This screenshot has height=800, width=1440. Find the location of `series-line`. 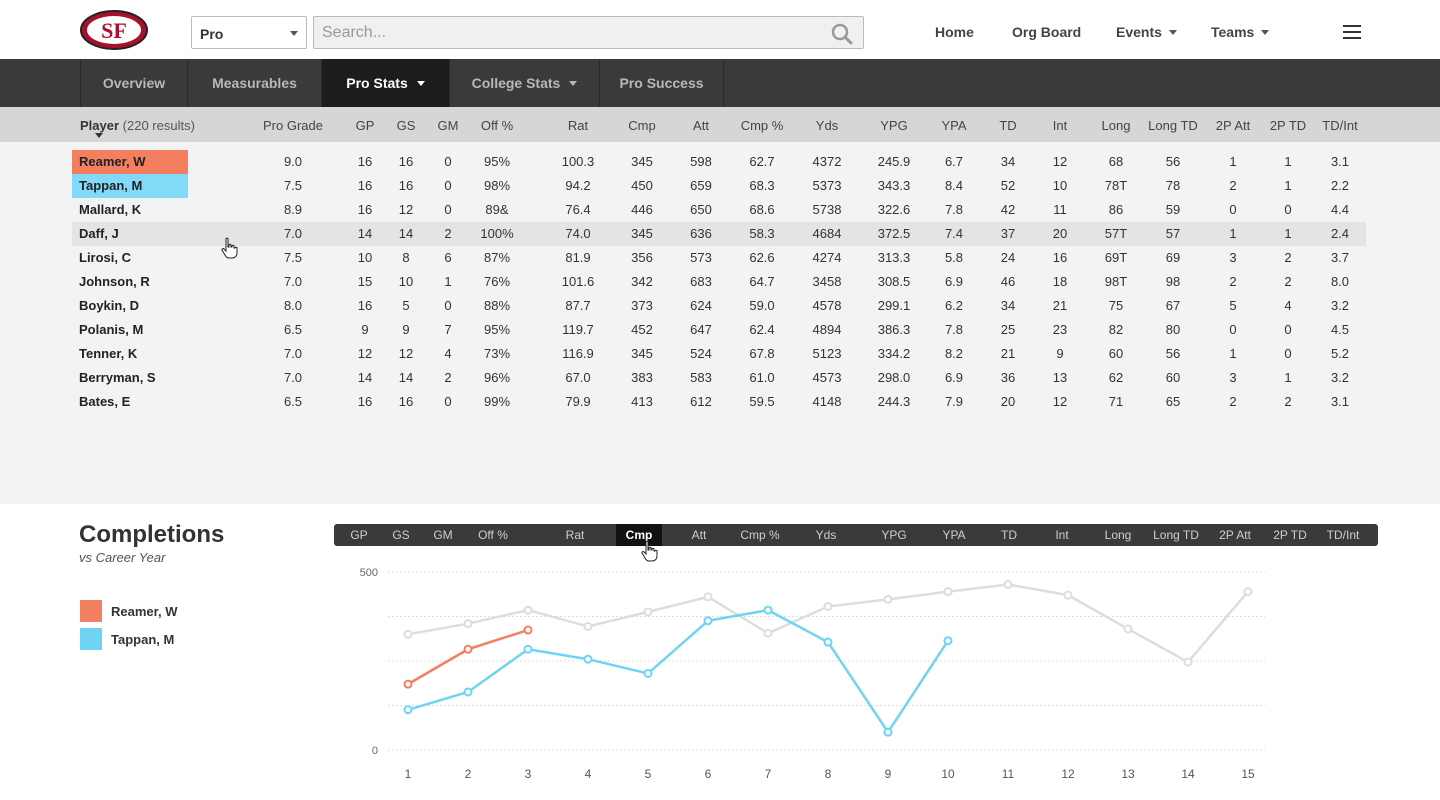

series-line is located at coordinates (468, 657).